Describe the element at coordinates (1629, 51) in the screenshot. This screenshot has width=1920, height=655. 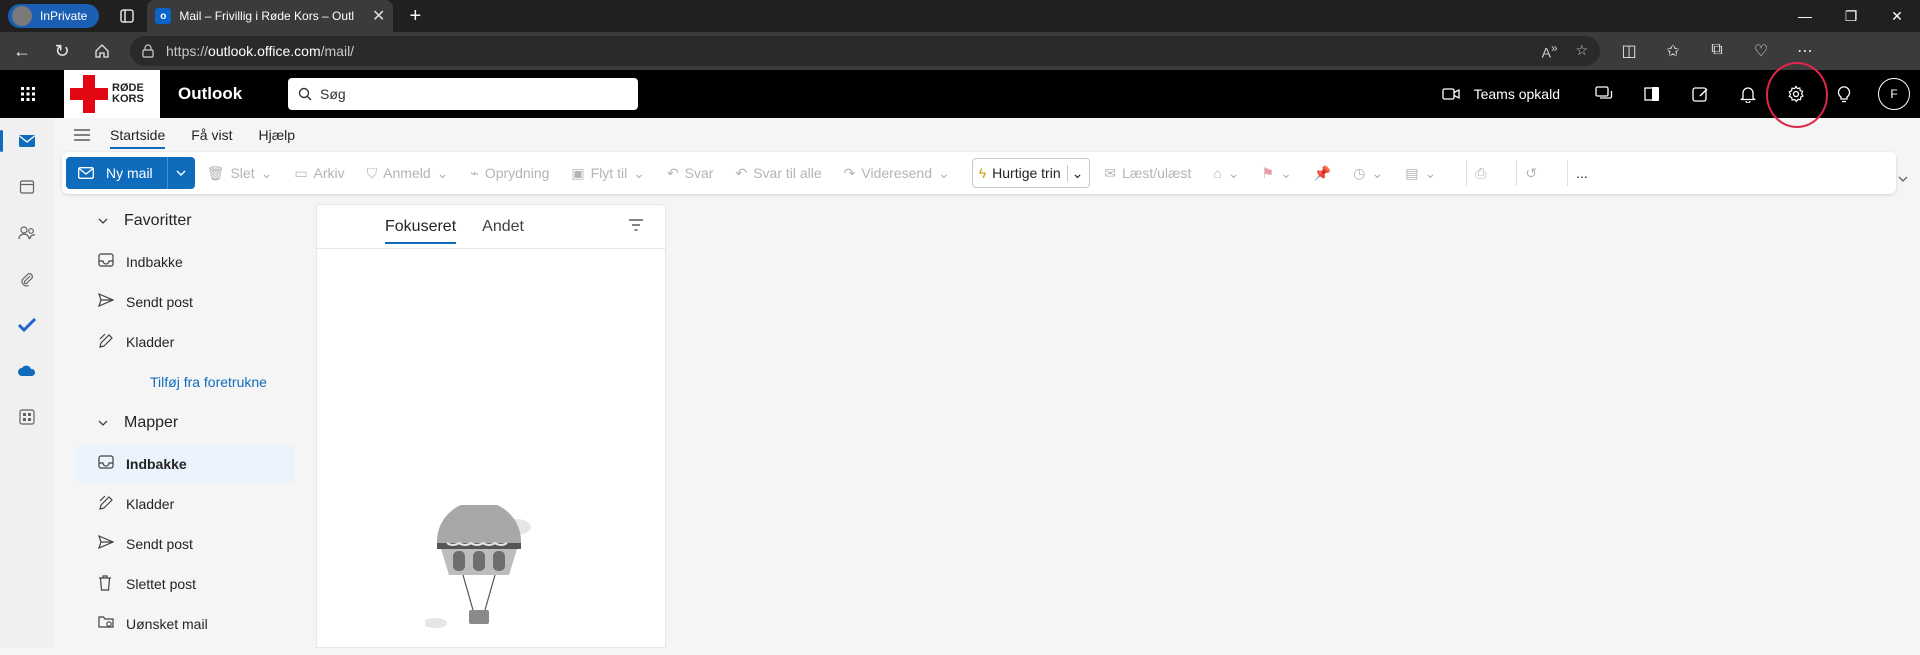
I see `split-screen-icon: ◫` at that location.